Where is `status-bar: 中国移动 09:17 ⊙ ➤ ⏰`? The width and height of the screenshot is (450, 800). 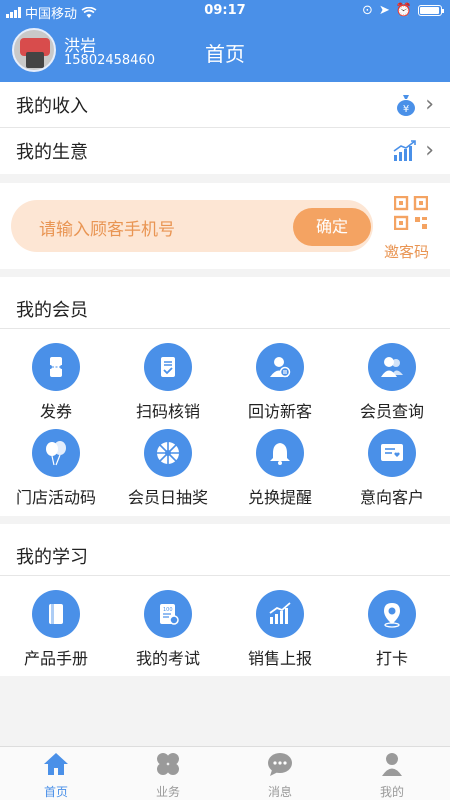 status-bar: 中国移动 09:17 ⊙ ➤ ⏰ is located at coordinates (225, 11).